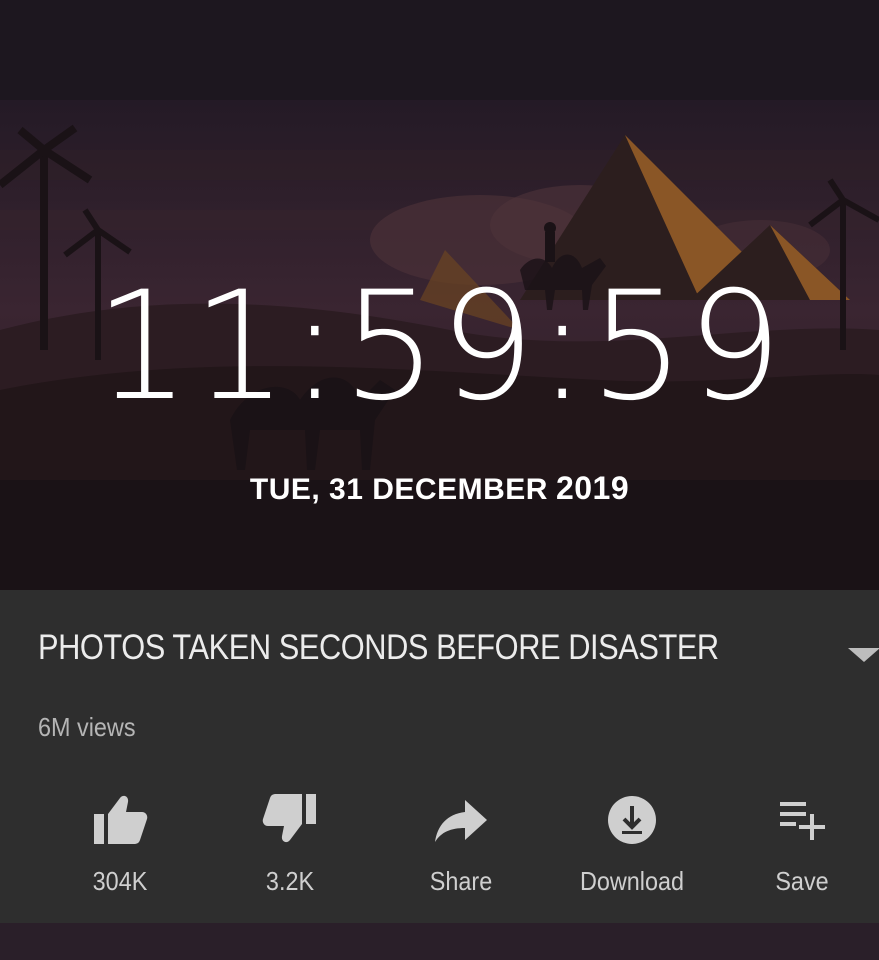 The width and height of the screenshot is (879, 960). What do you see at coordinates (439, 941) in the screenshot?
I see `bottom-bar` at bounding box center [439, 941].